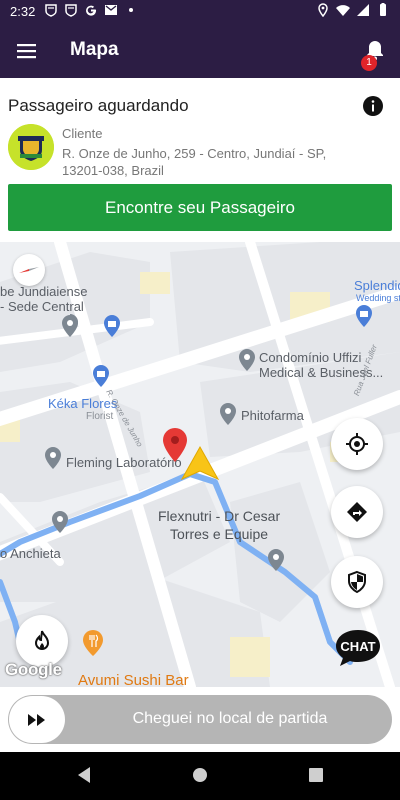  I want to click on safety-button, so click(357, 582).